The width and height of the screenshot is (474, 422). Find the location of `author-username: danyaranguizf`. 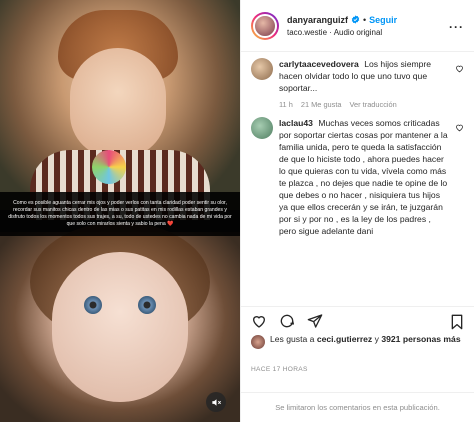

author-username: danyaranguizf is located at coordinates (317, 20).